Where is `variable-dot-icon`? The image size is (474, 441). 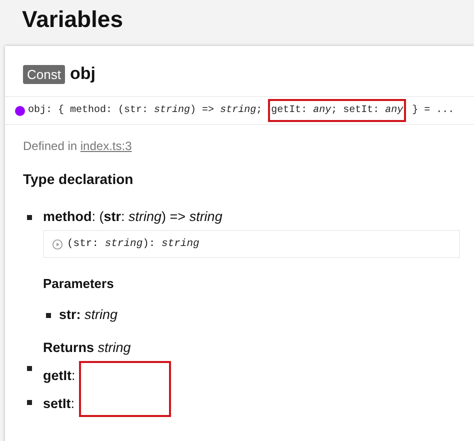 variable-dot-icon is located at coordinates (20, 111).